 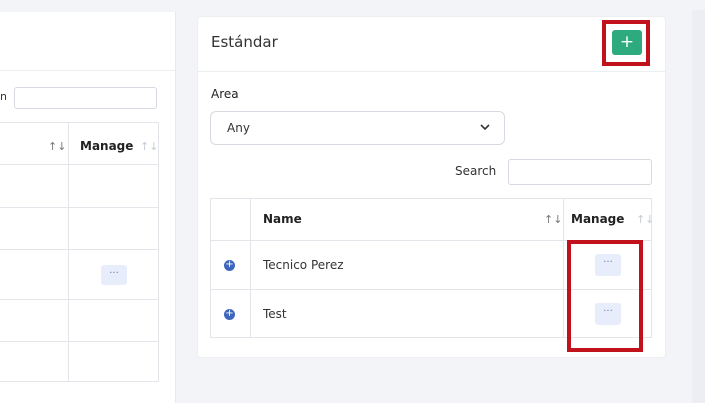 I want to click on area-label: Area, so click(x=225, y=94).